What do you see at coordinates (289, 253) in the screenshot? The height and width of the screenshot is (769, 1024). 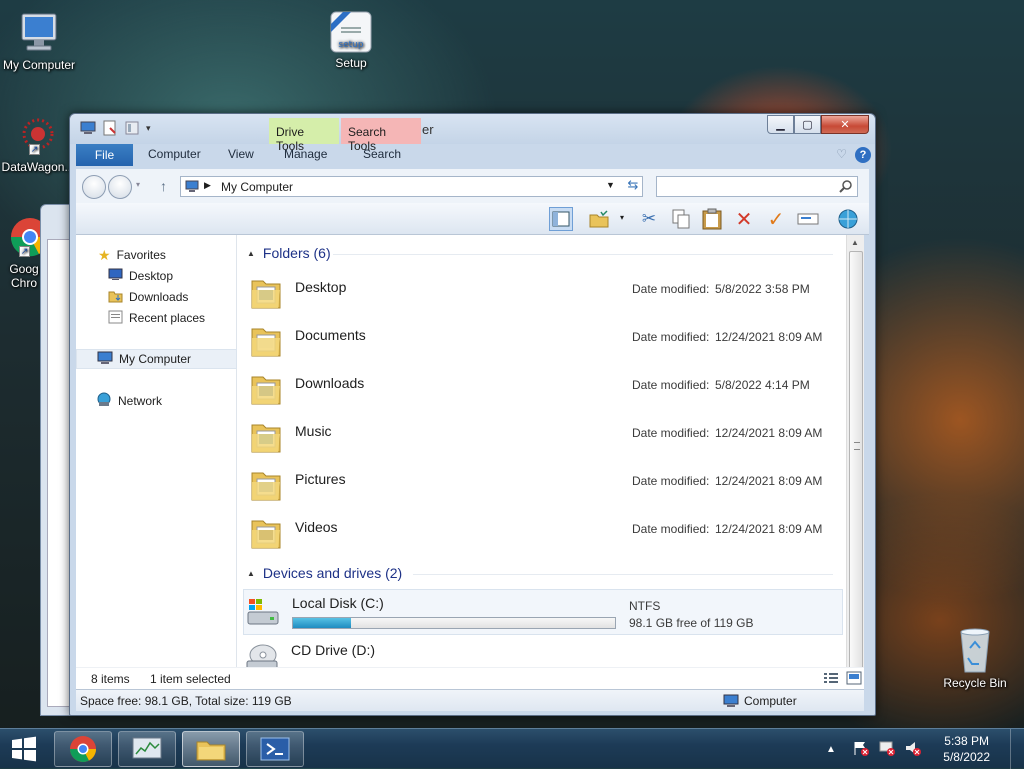 I see `group-header-folders: ▲ Folders (6)` at bounding box center [289, 253].